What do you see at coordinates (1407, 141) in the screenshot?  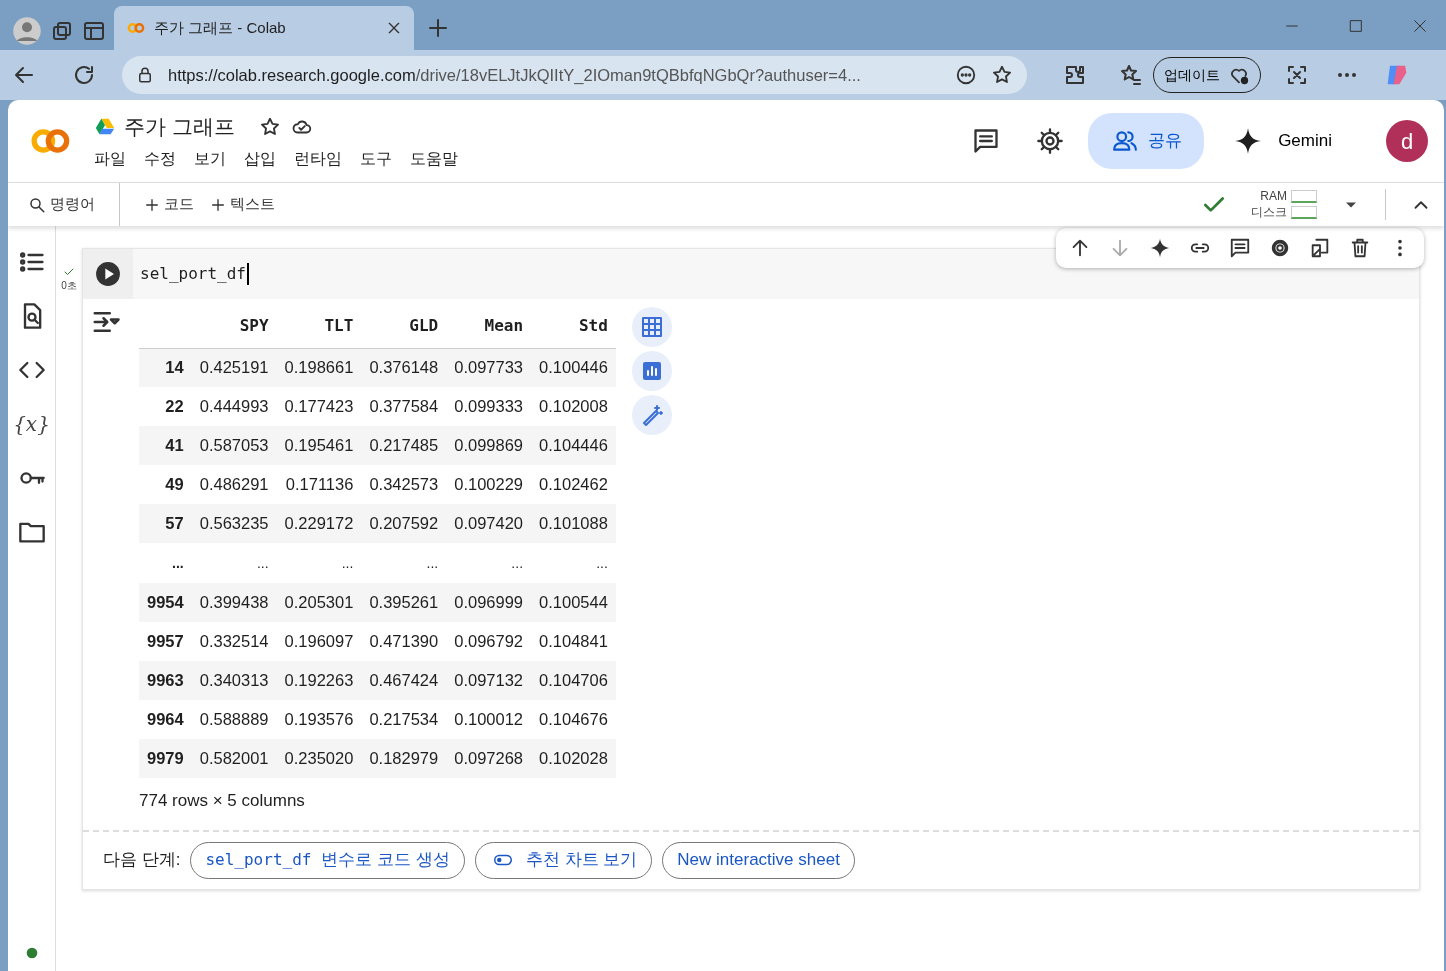 I see `avatar: d` at bounding box center [1407, 141].